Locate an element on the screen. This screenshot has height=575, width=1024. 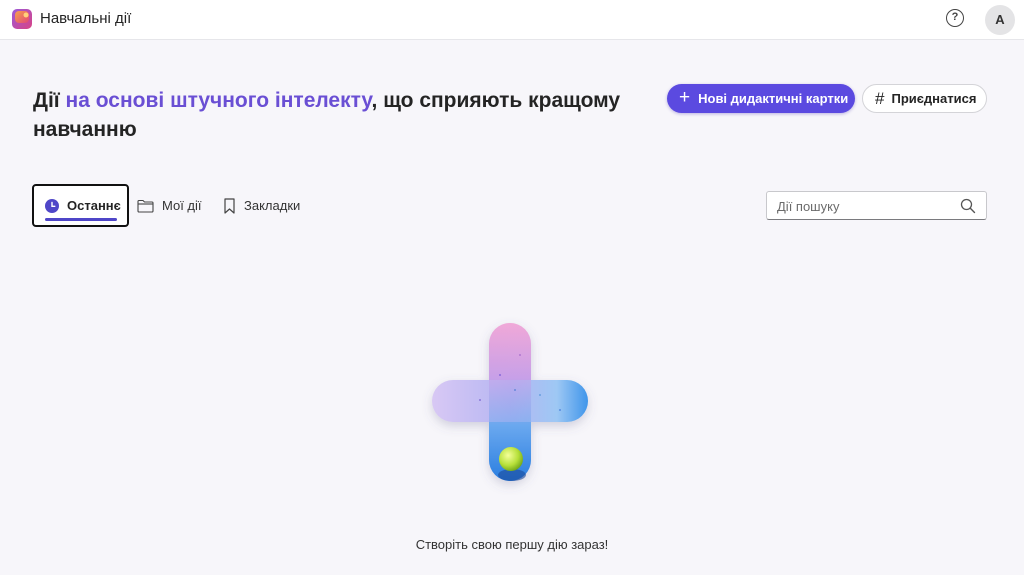
folder-icon is located at coordinates (145, 206).